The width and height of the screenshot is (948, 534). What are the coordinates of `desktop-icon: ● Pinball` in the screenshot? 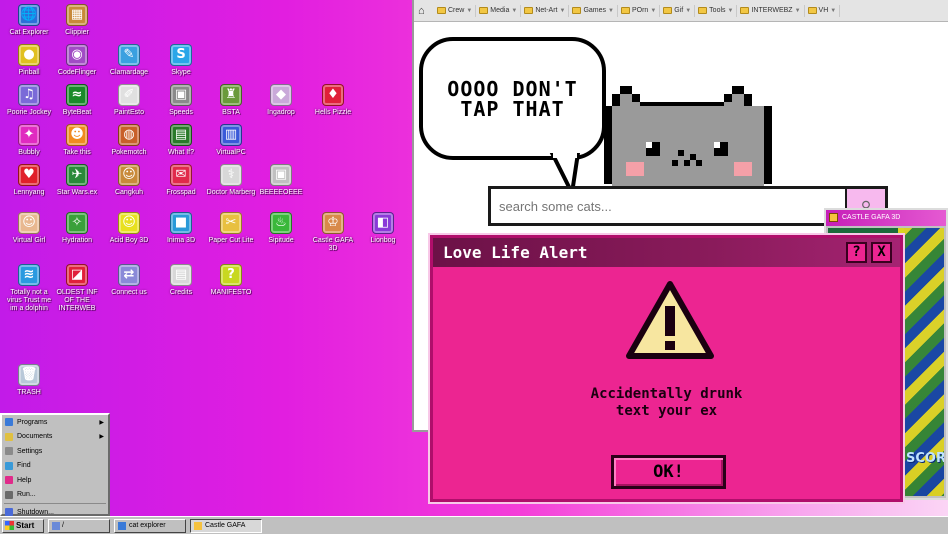 It's located at (29, 60).